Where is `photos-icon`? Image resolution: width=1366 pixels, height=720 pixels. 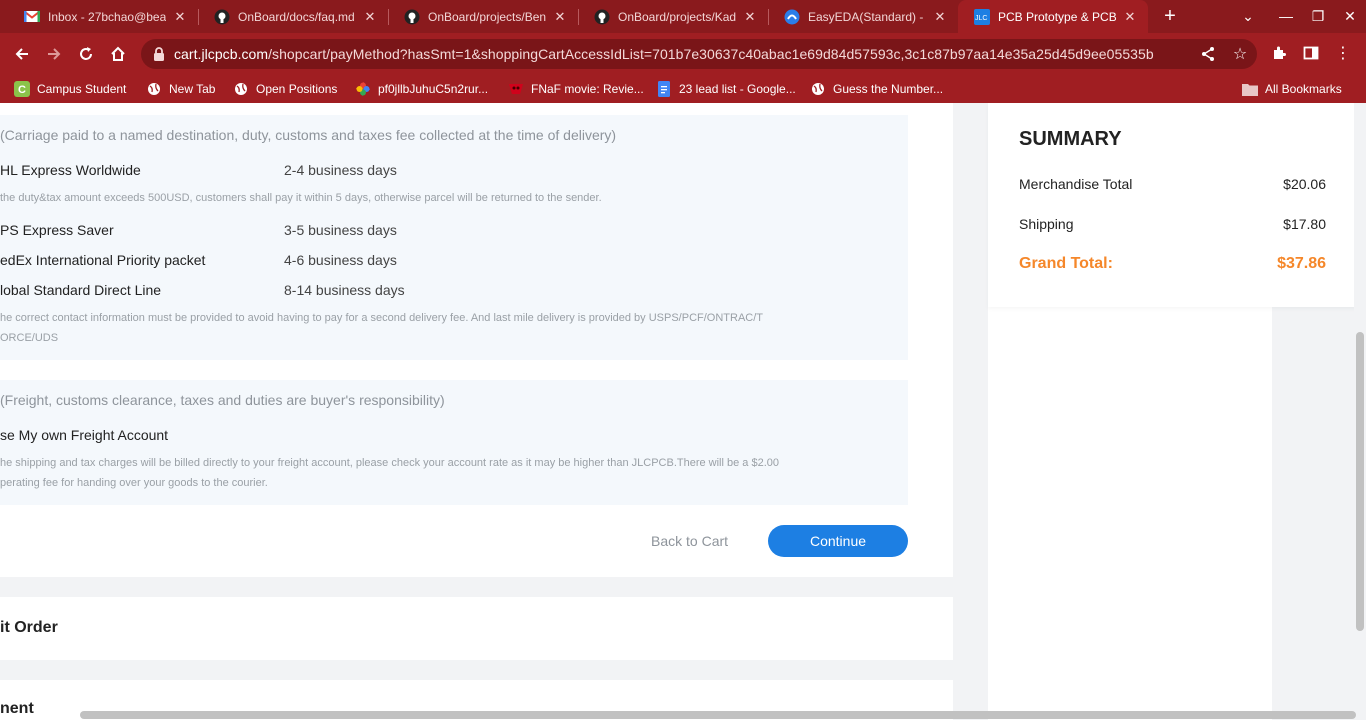 photos-icon is located at coordinates (363, 89).